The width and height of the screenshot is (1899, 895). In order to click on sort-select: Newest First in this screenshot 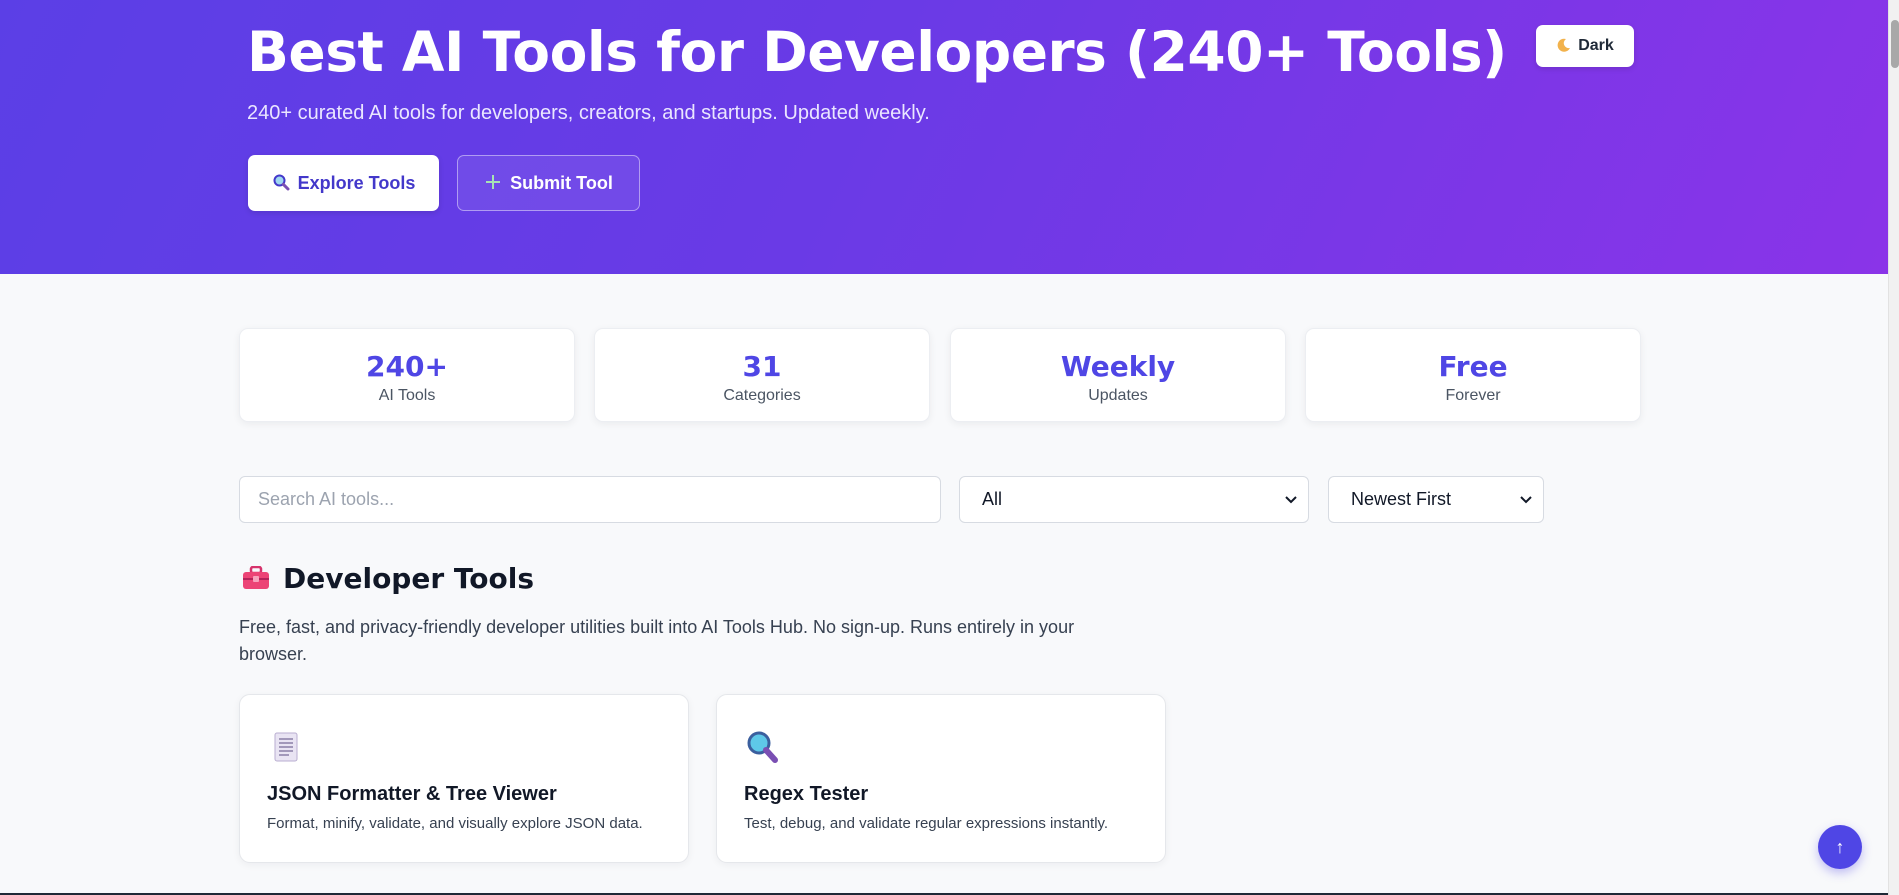, I will do `click(1436, 499)`.